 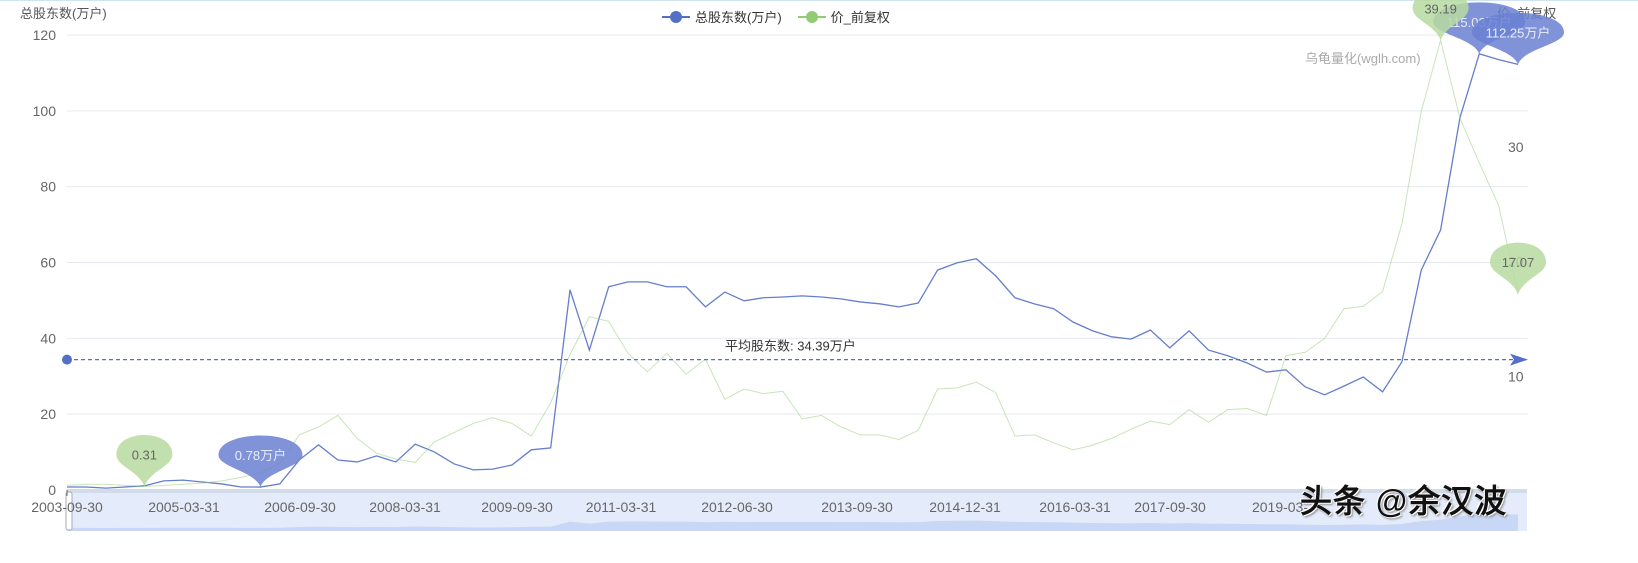 What do you see at coordinates (48, 414) in the screenshot?
I see `left-axis-tick-label: 20` at bounding box center [48, 414].